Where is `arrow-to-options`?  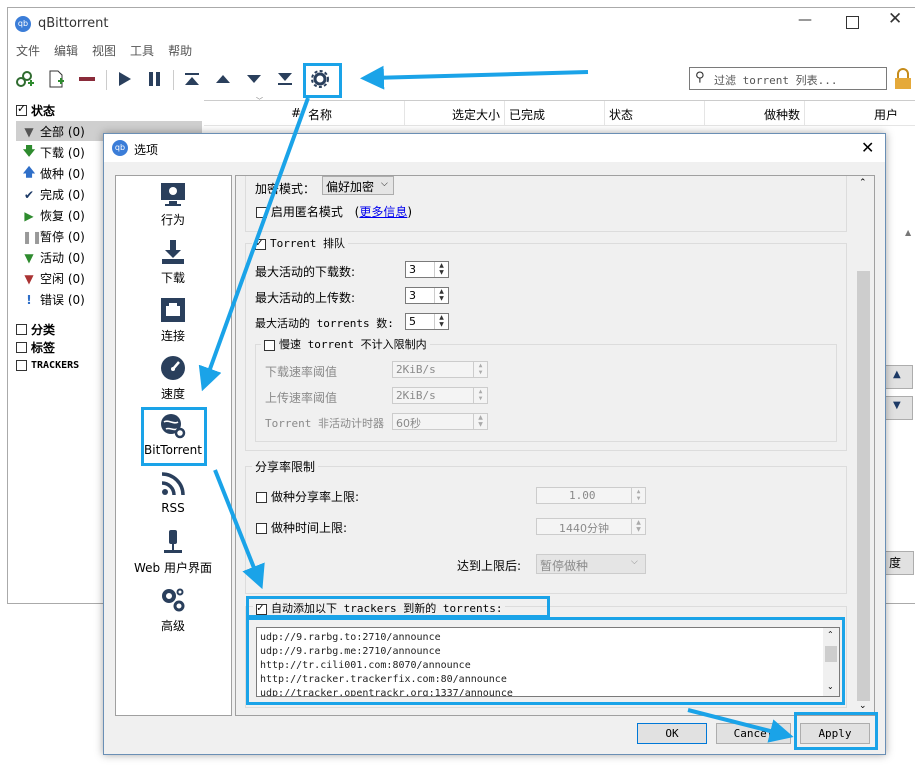
arrow-to-options is located at coordinates (474, 77).